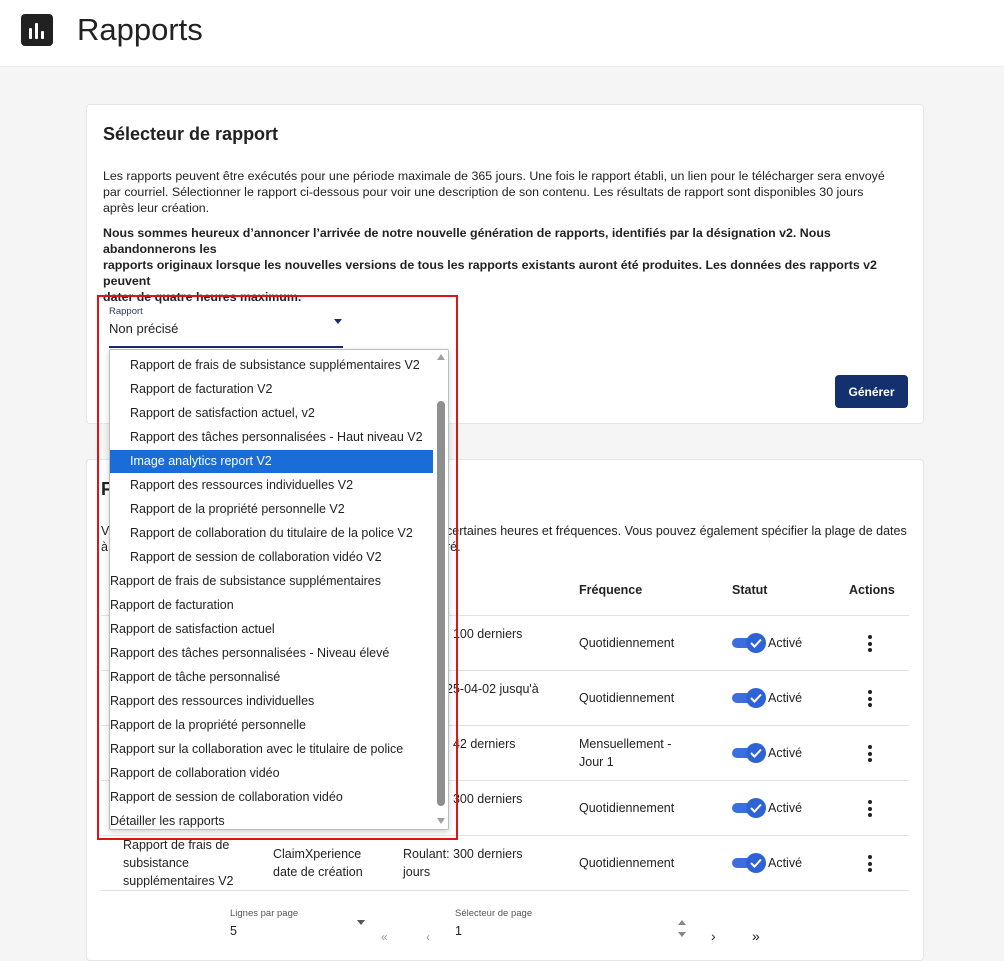 The width and height of the screenshot is (1004, 961). Describe the element at coordinates (417, 872) in the screenshot. I see `table-cell-range: jours` at that location.